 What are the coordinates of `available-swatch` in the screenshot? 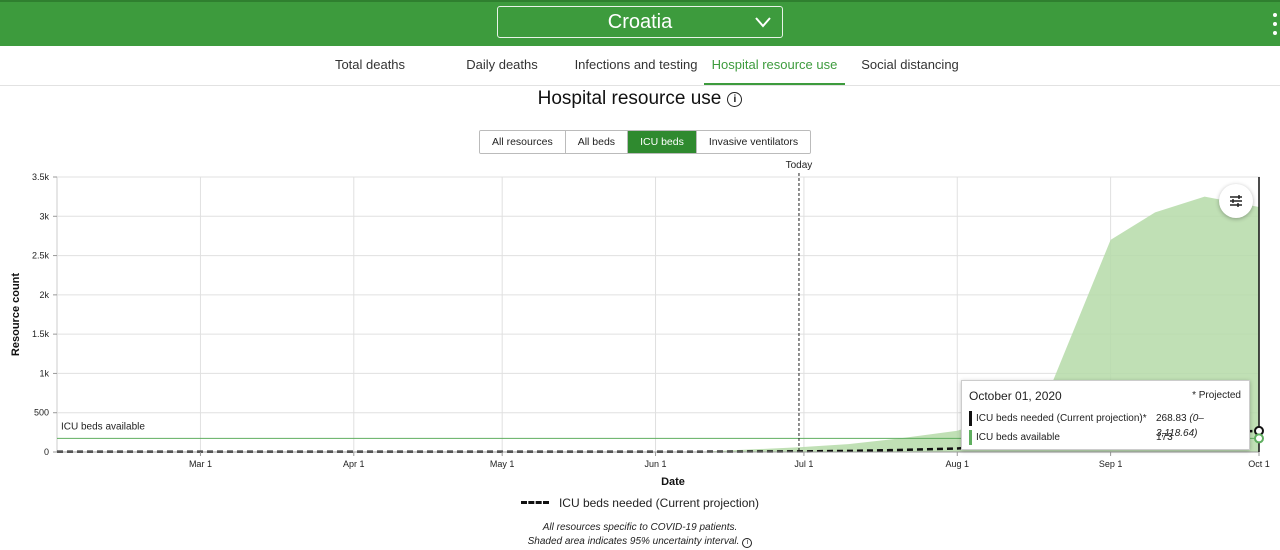 It's located at (970, 437).